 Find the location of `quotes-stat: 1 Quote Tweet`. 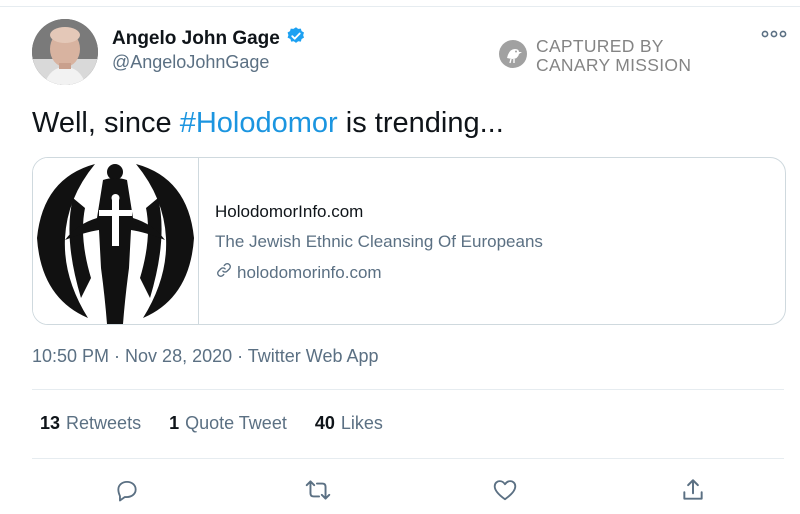

quotes-stat: 1 Quote Tweet is located at coordinates (228, 423).